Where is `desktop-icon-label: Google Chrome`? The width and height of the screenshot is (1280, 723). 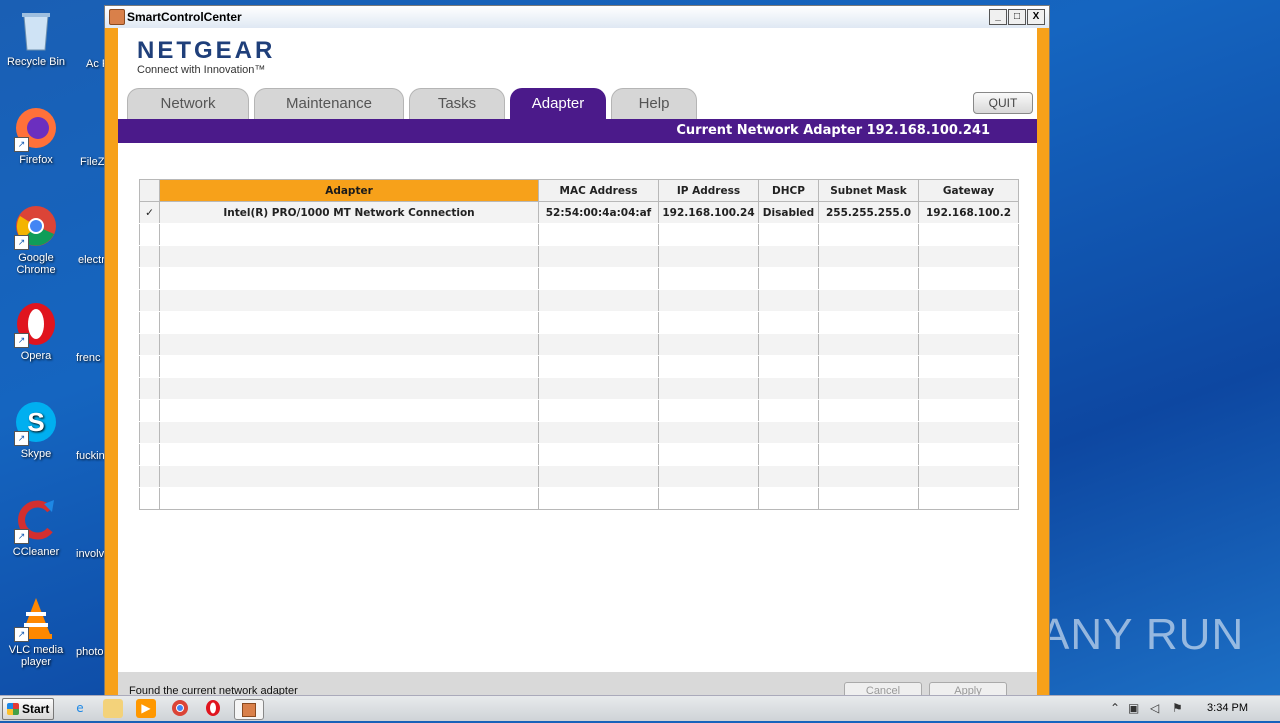
desktop-icon-label: Google Chrome is located at coordinates (36, 264).